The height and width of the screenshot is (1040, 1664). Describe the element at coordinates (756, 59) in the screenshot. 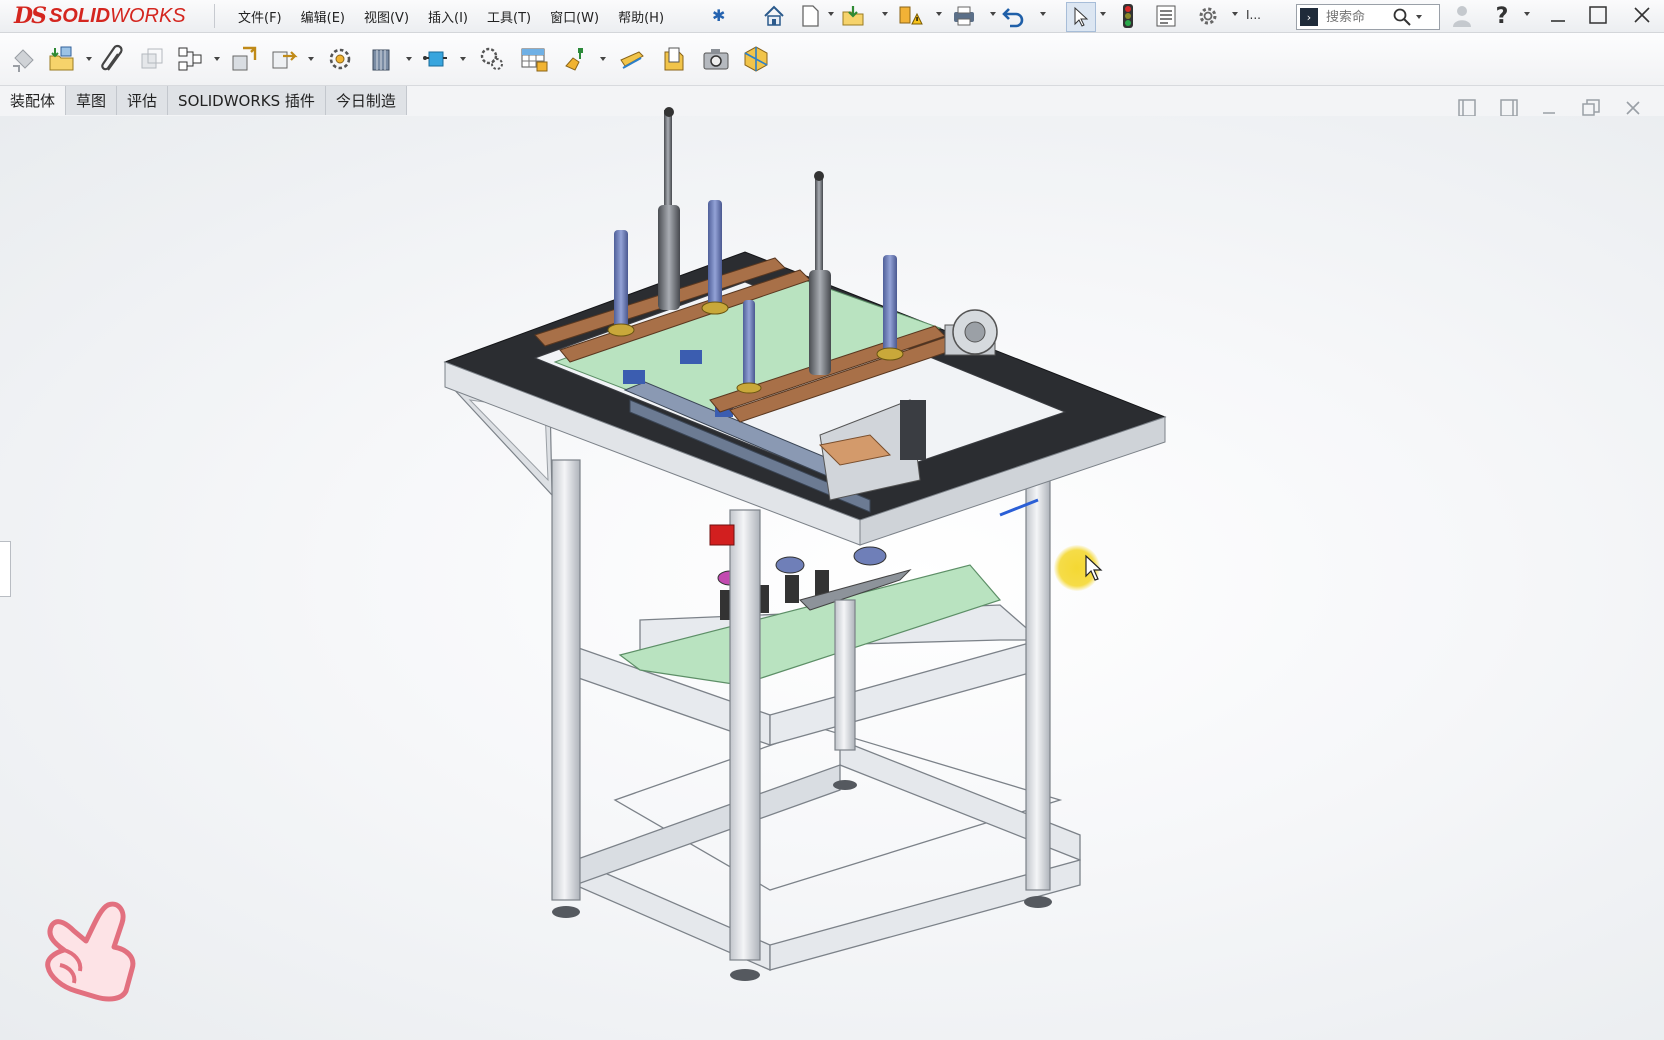

I see `large-assembly-settings-icon` at that location.